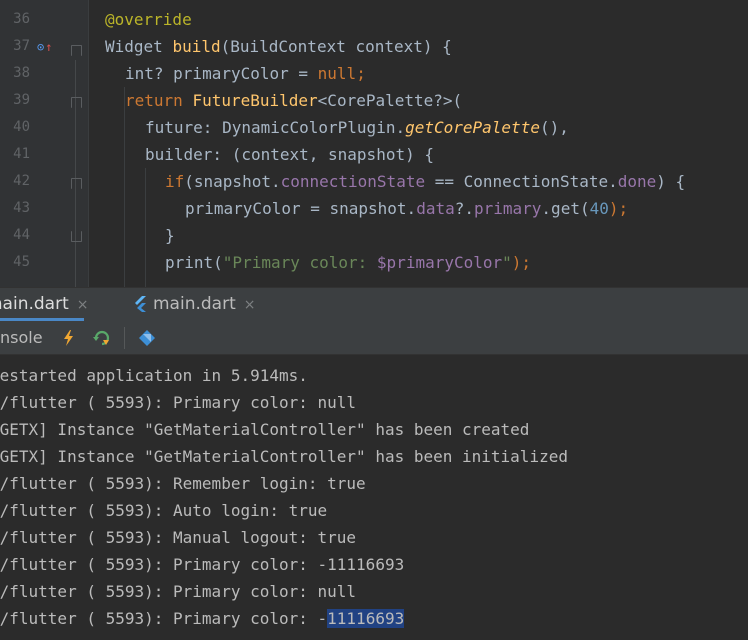  What do you see at coordinates (390, 100) in the screenshot?
I see `code-text: <CorePalette?>(` at bounding box center [390, 100].